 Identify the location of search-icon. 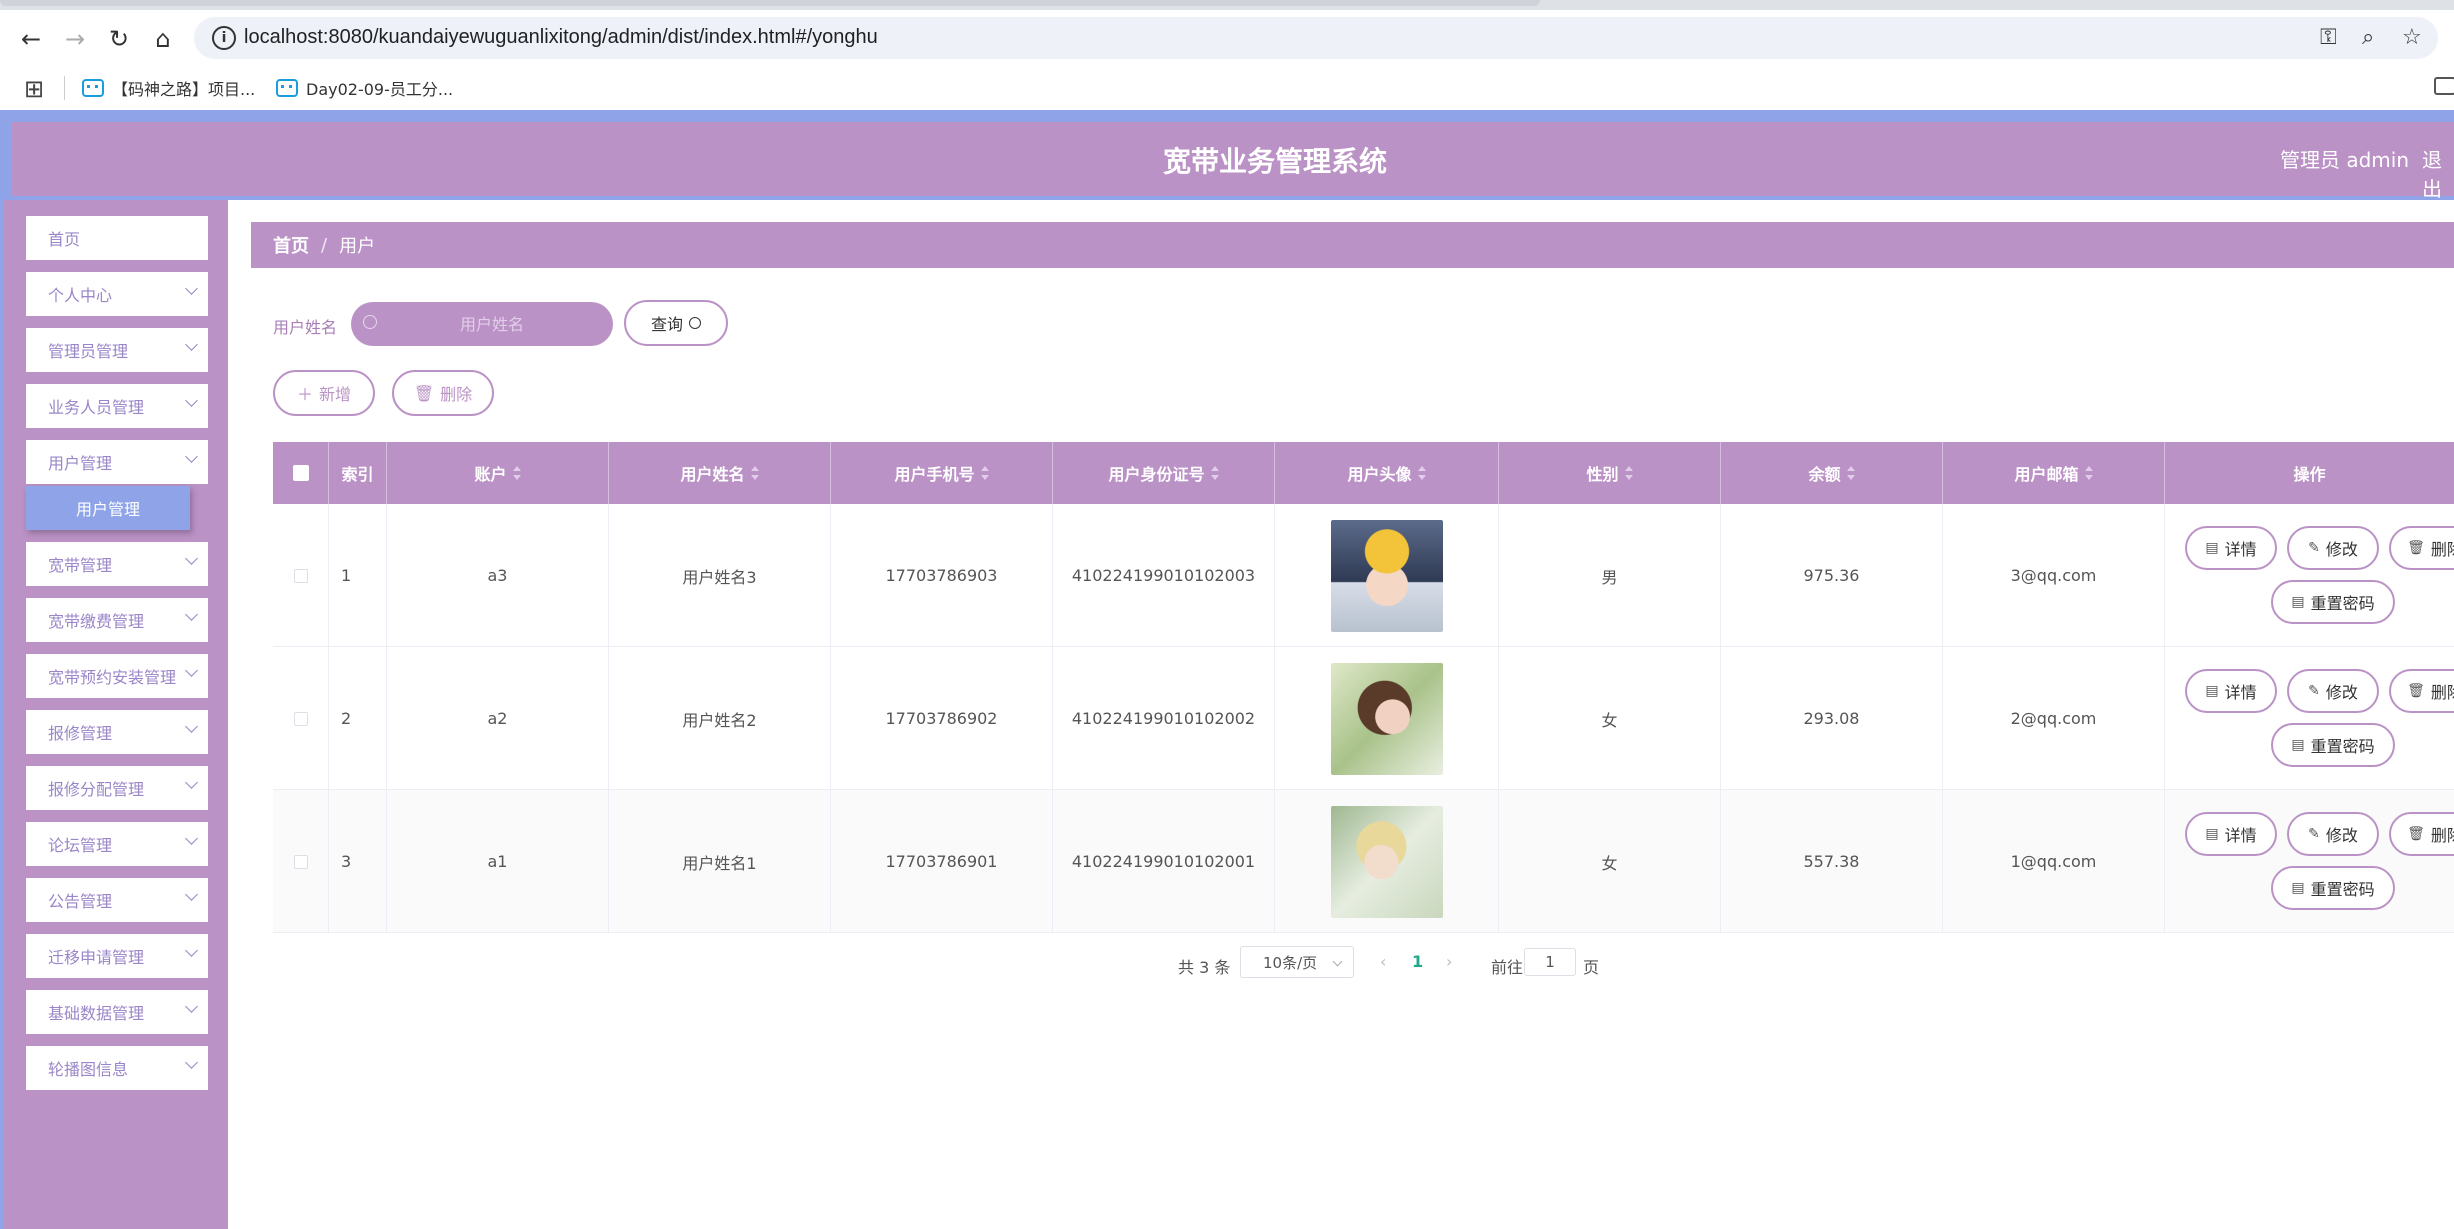
(695, 323).